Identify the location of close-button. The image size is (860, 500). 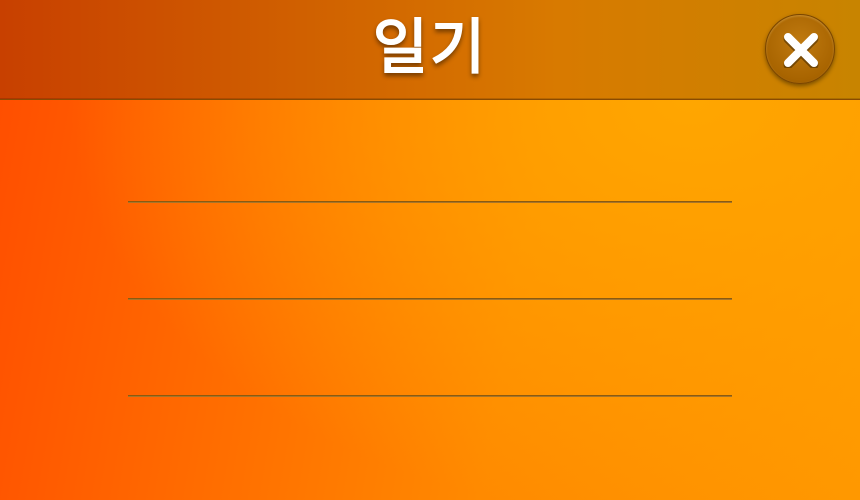
(800, 49).